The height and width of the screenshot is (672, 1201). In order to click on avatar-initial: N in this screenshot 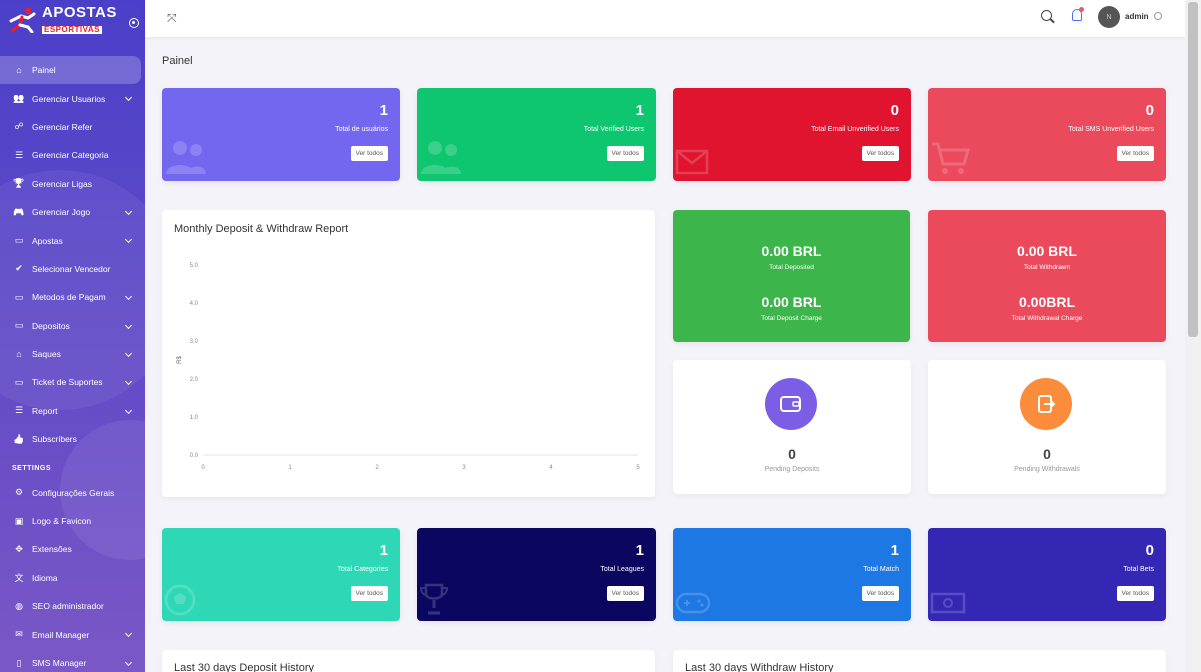, I will do `click(1109, 17)`.